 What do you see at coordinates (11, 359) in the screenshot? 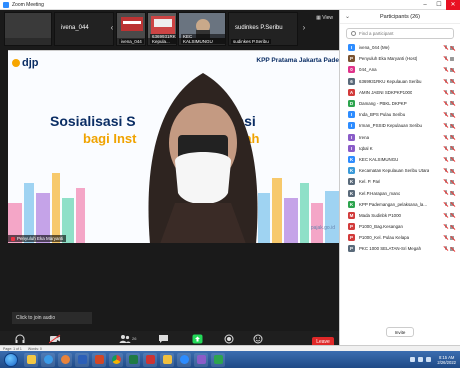
I see `start-button` at bounding box center [11, 359].